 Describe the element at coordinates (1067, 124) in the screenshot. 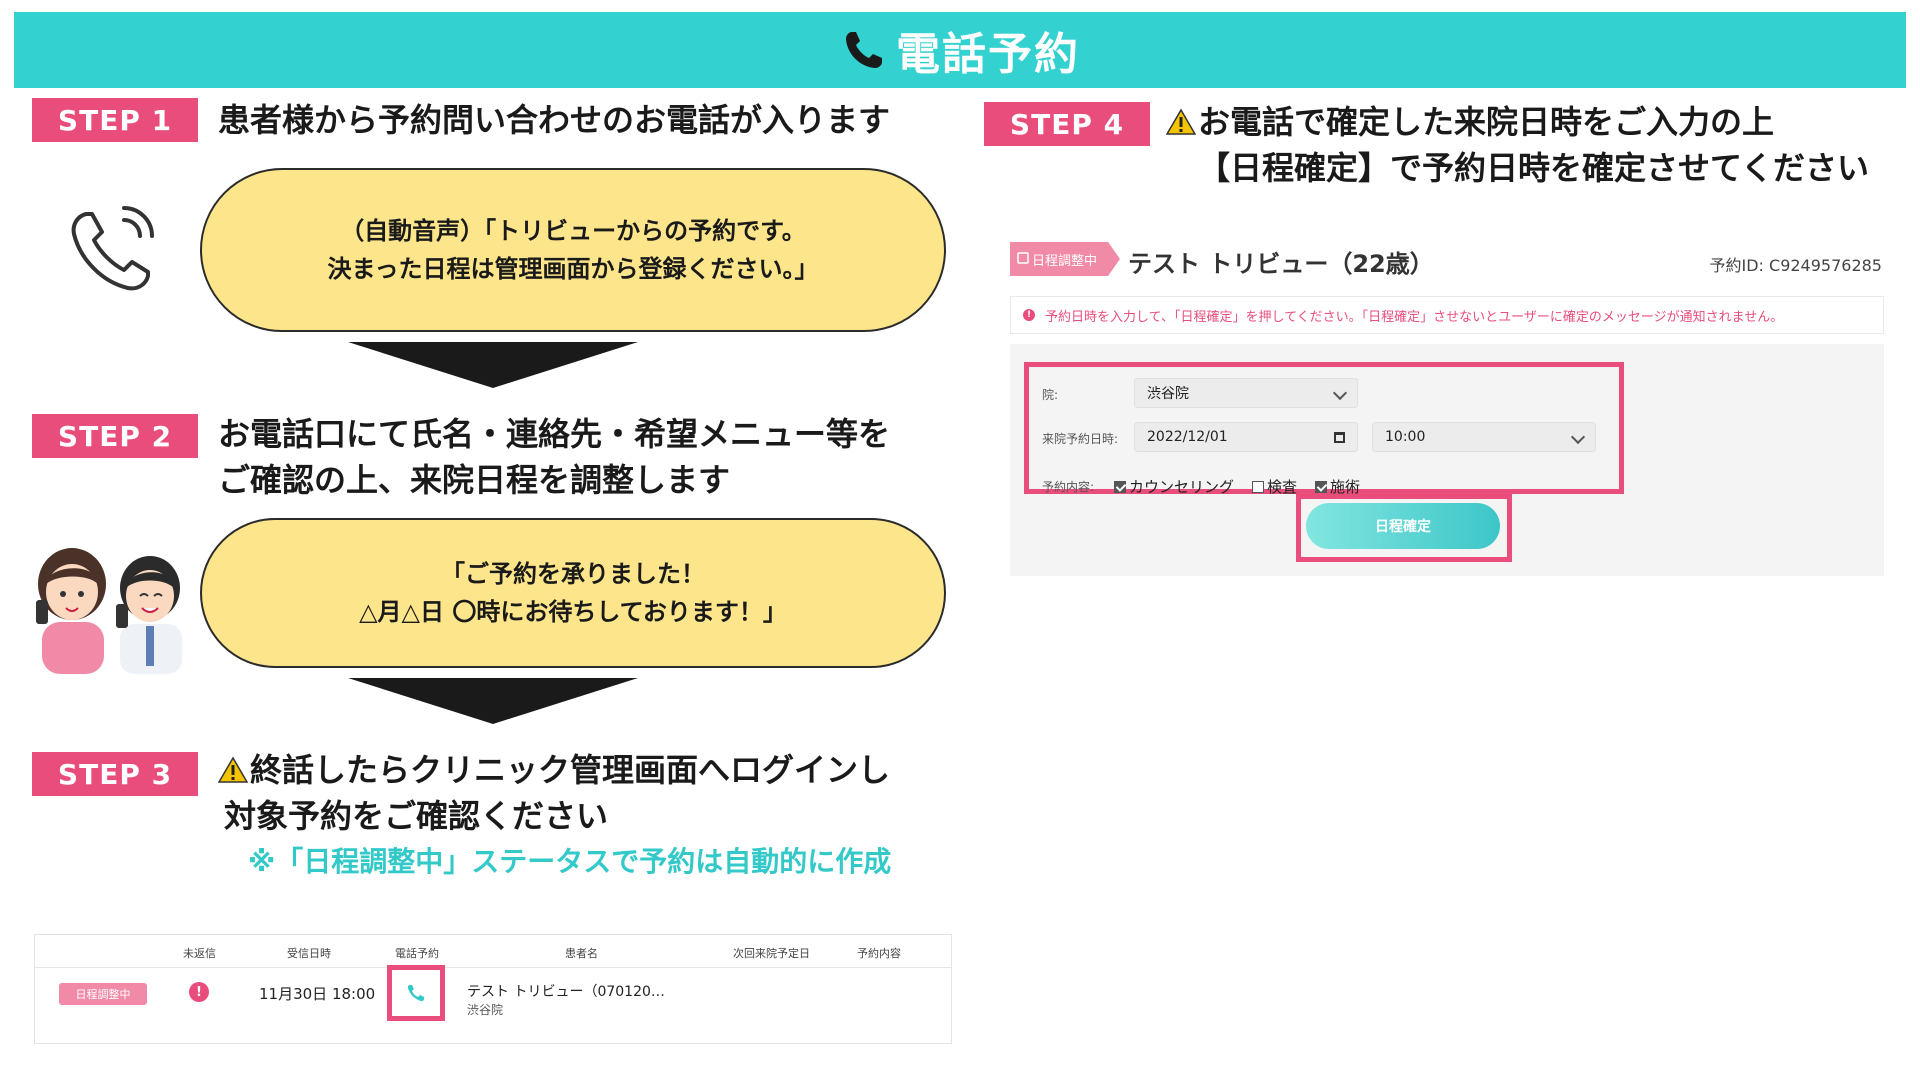

I see `step4-badge: STEP 4` at that location.